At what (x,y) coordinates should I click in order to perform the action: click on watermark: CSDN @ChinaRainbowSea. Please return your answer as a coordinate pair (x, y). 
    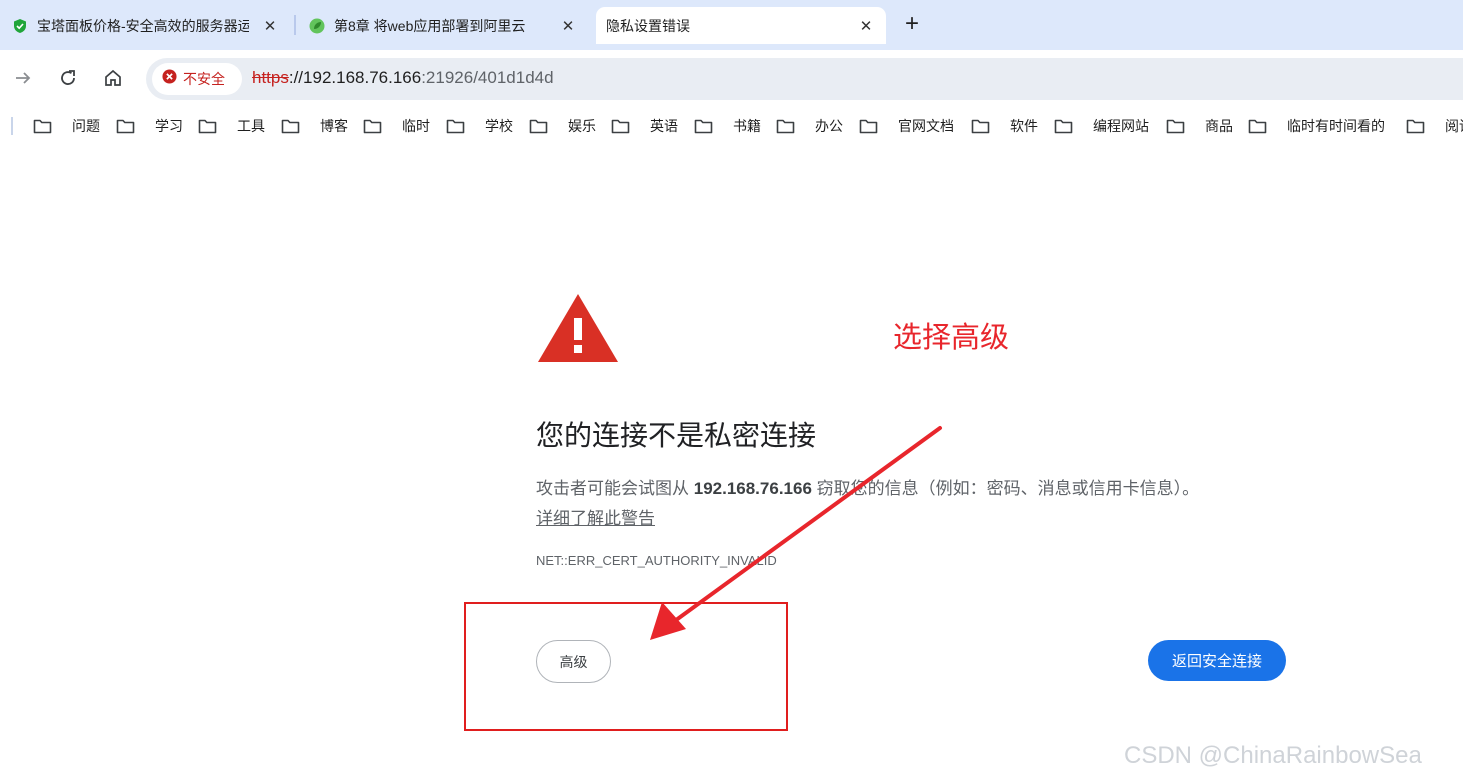
    Looking at the image, I should click on (1273, 755).